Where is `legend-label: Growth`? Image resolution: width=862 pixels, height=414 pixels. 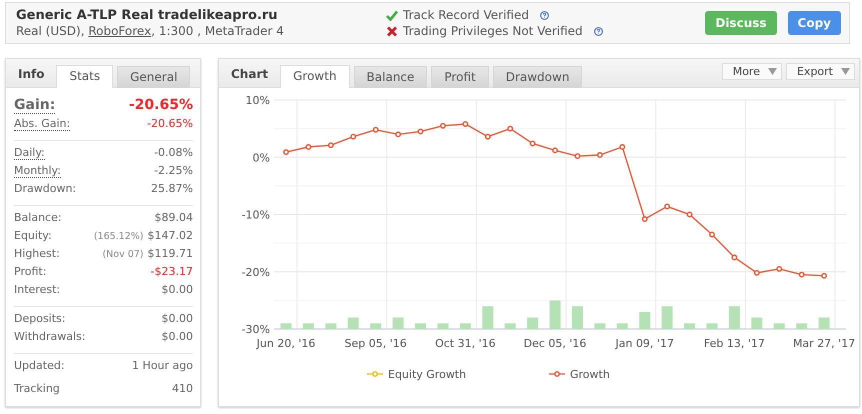 legend-label: Growth is located at coordinates (590, 374).